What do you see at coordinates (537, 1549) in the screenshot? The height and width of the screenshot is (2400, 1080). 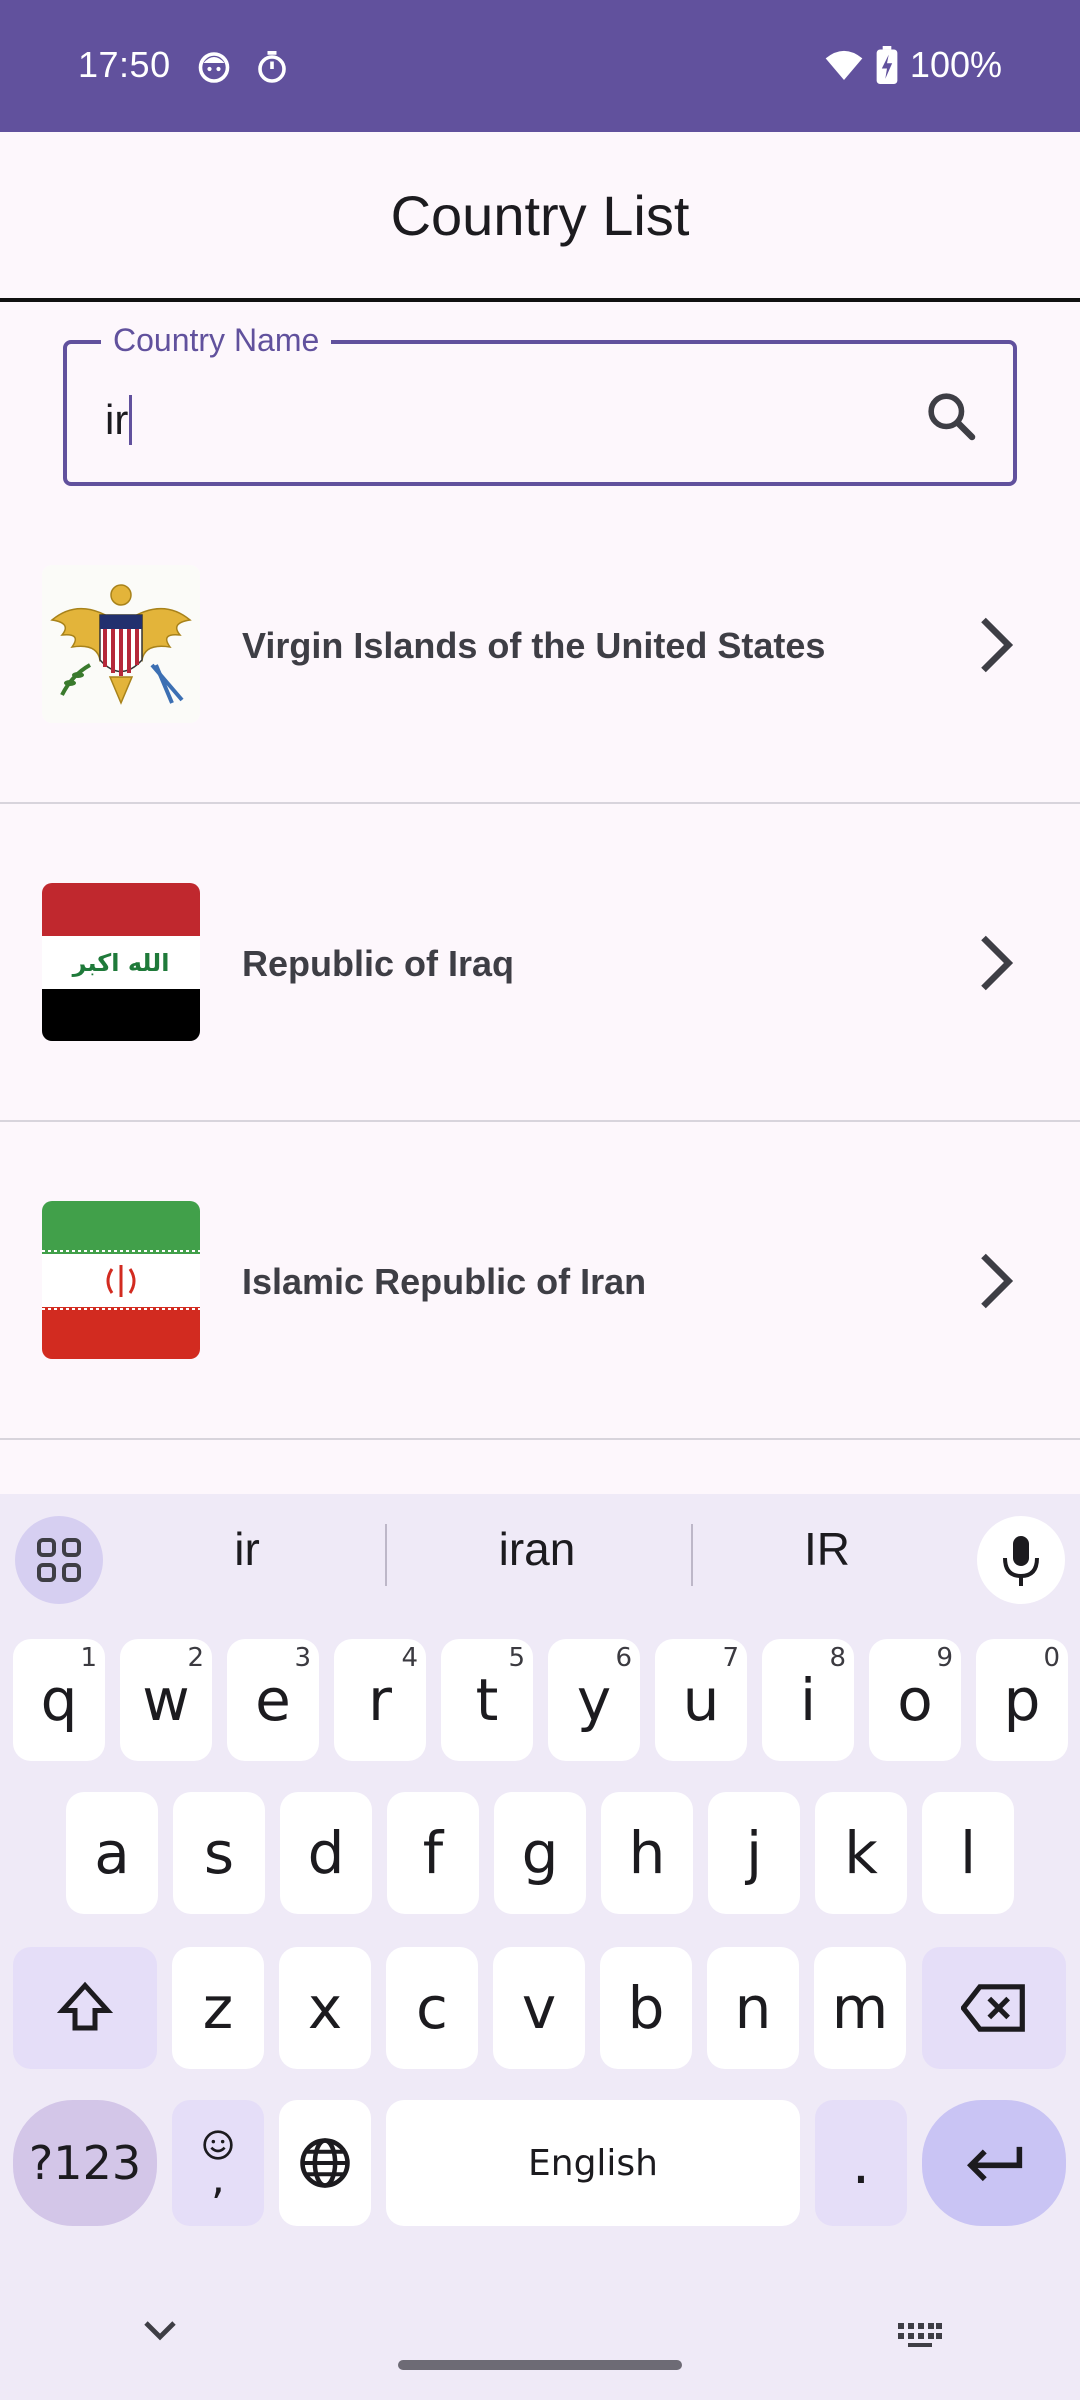 I see `suggestion-2: iran` at bounding box center [537, 1549].